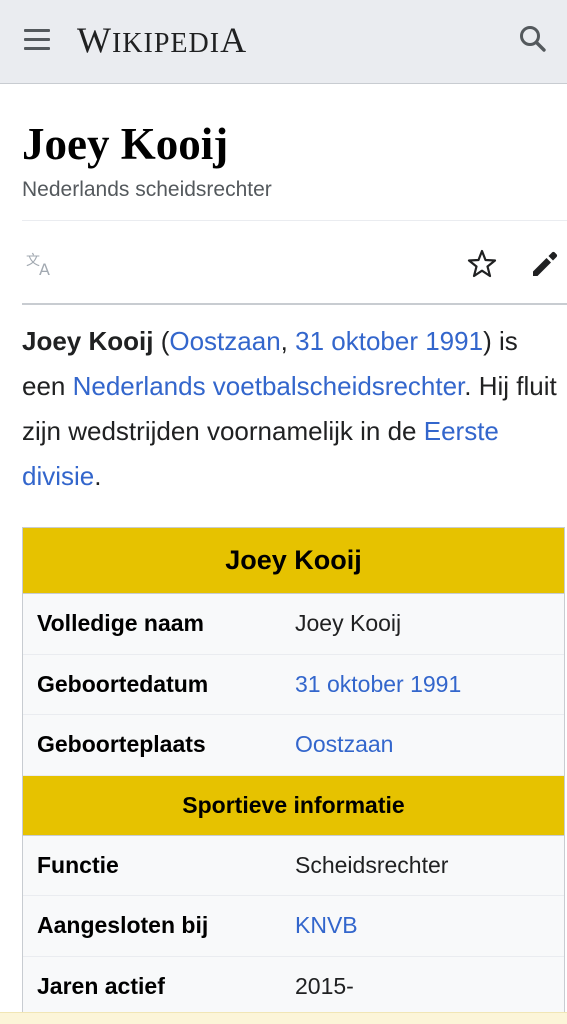 Image resolution: width=567 pixels, height=1024 pixels. What do you see at coordinates (37, 40) in the screenshot?
I see `hamburger-menu-icon` at bounding box center [37, 40].